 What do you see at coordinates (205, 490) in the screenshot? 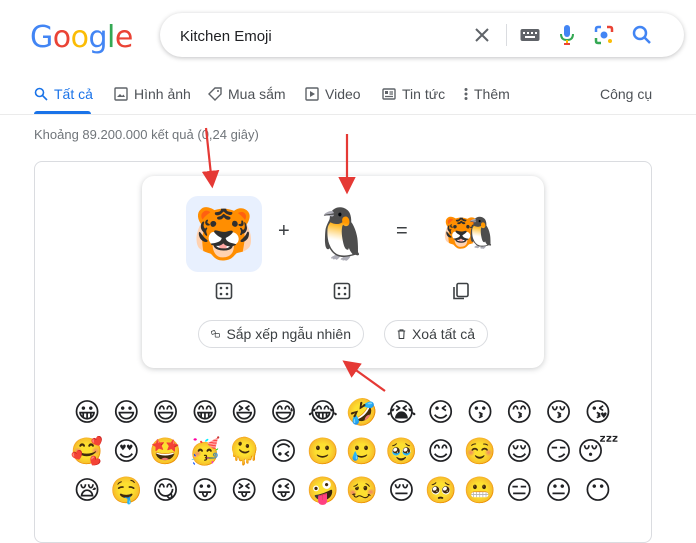
I see `emoji-option: 😛` at bounding box center [205, 490].